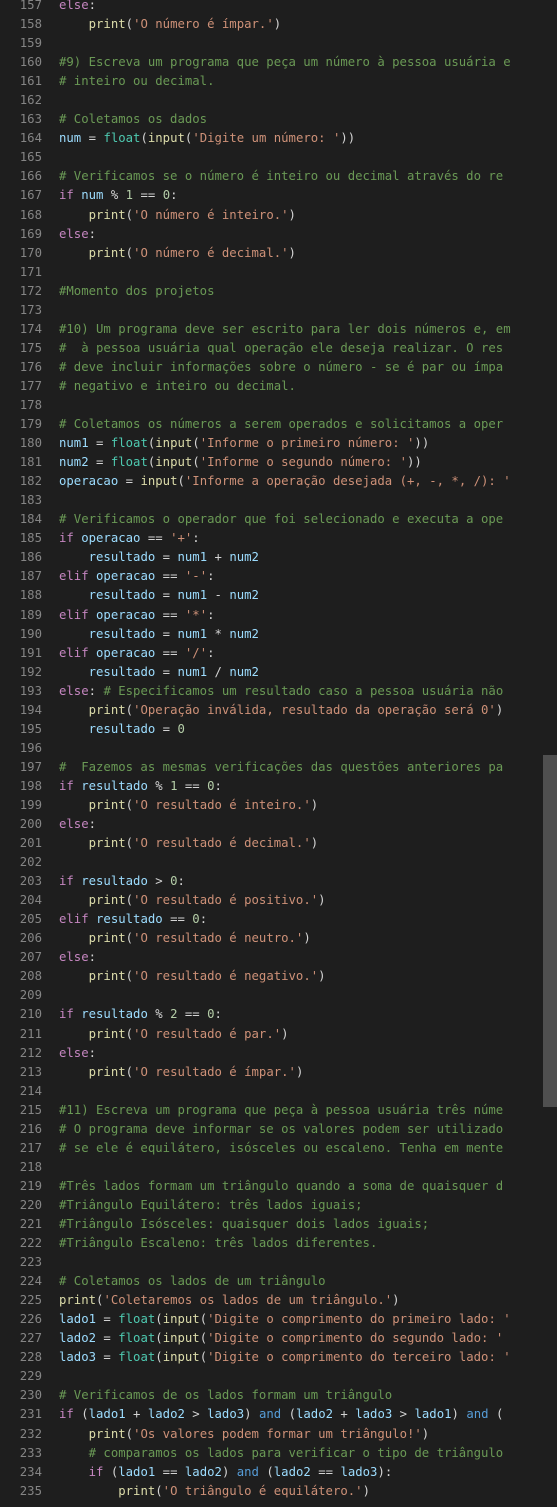 Image resolution: width=557 pixels, height=1507 pixels. What do you see at coordinates (278, 253) in the screenshot?
I see `code-line: 170 print('O número é decimal.')` at bounding box center [278, 253].